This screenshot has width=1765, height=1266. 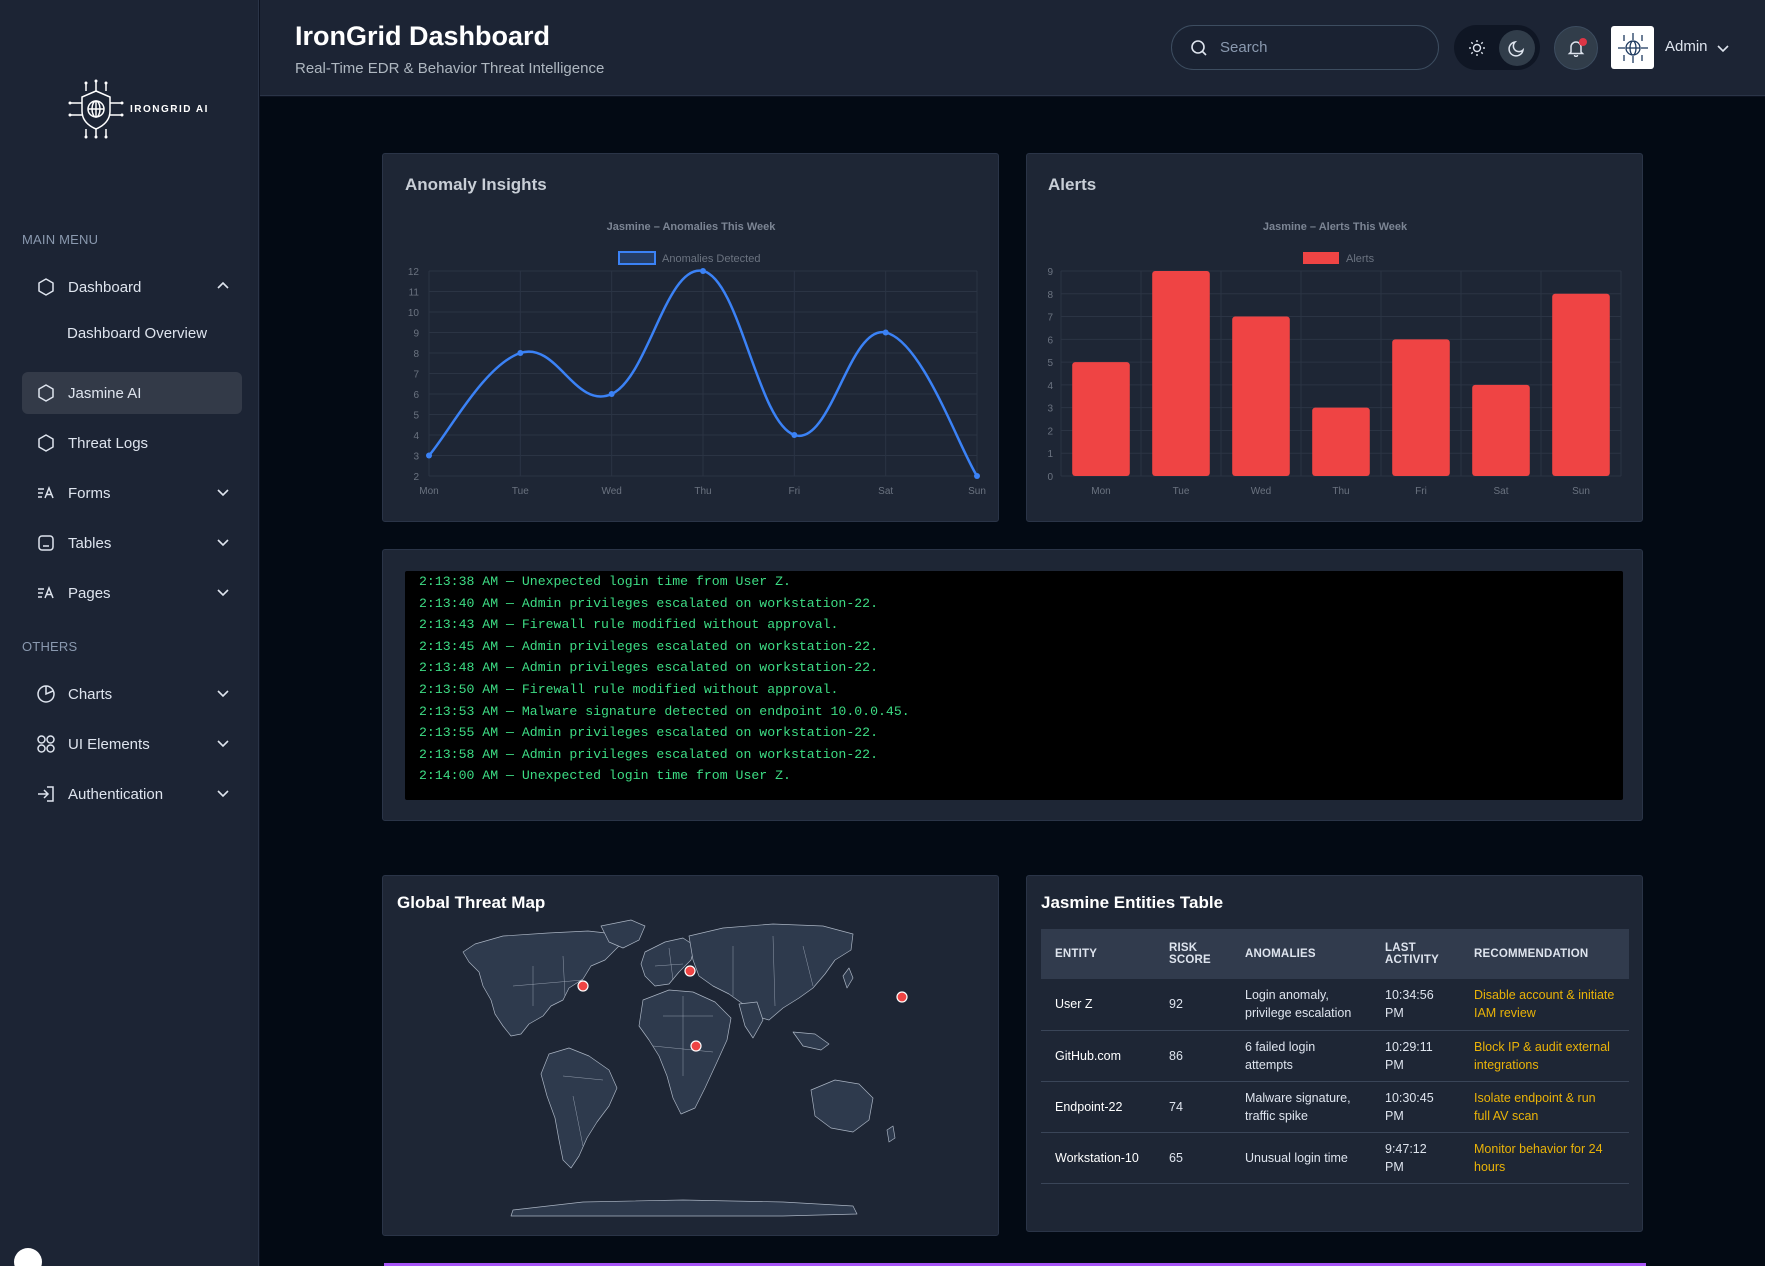 I want to click on y-tick-label: 1, so click(x=1050, y=454).